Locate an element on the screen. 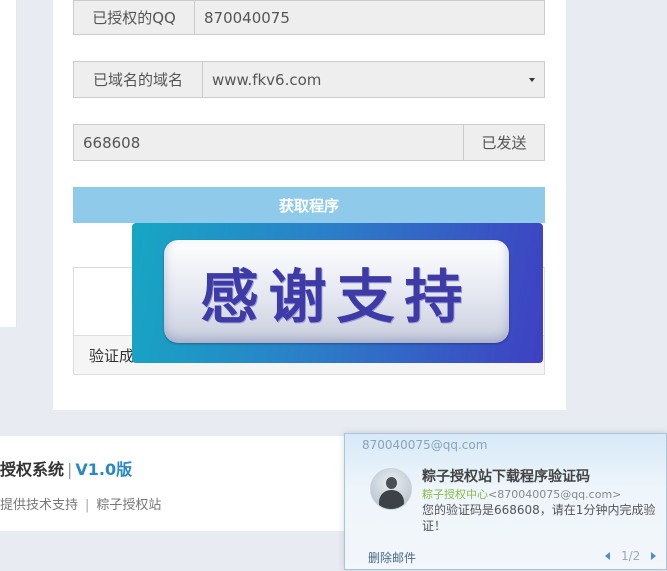  notification-subject: 粽子授权站下载程序验证码 is located at coordinates (506, 476).